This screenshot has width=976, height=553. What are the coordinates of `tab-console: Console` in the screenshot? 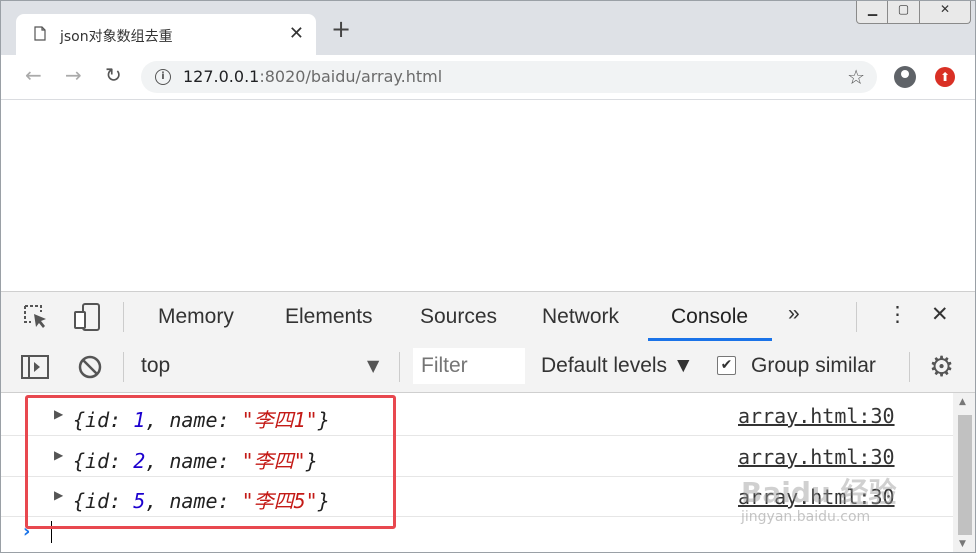 It's located at (709, 317).